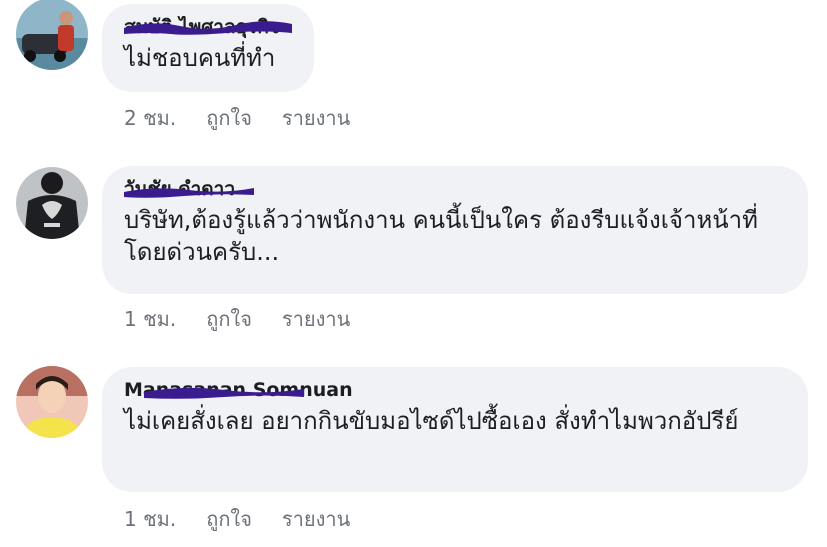 The image size is (827, 547). I want to click on comment-text: ไม่ชอบคนที่ทำ, so click(200, 58).